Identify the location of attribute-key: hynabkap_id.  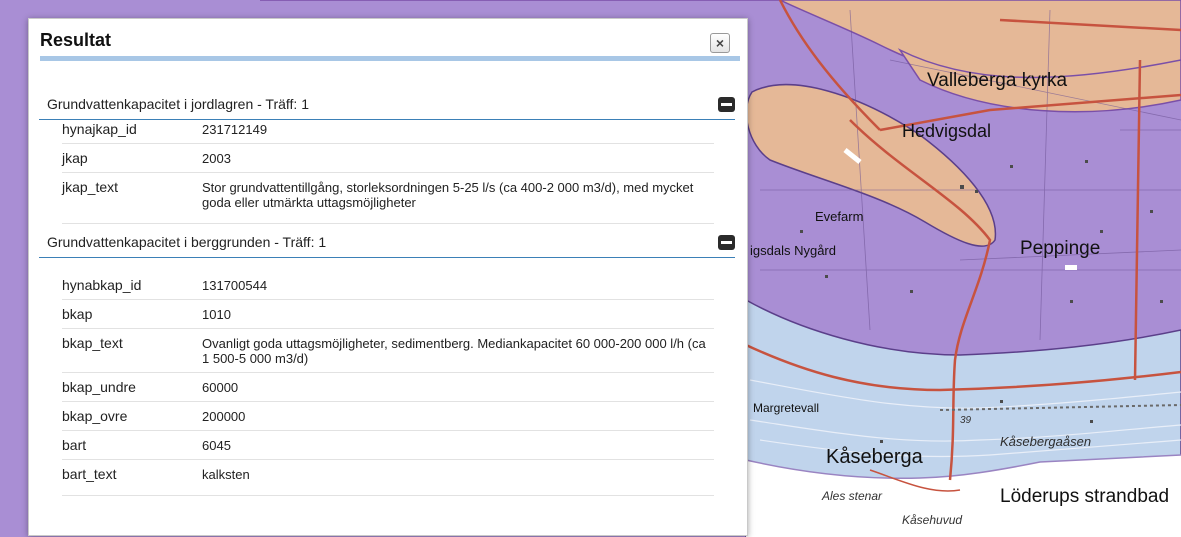
(132, 285).